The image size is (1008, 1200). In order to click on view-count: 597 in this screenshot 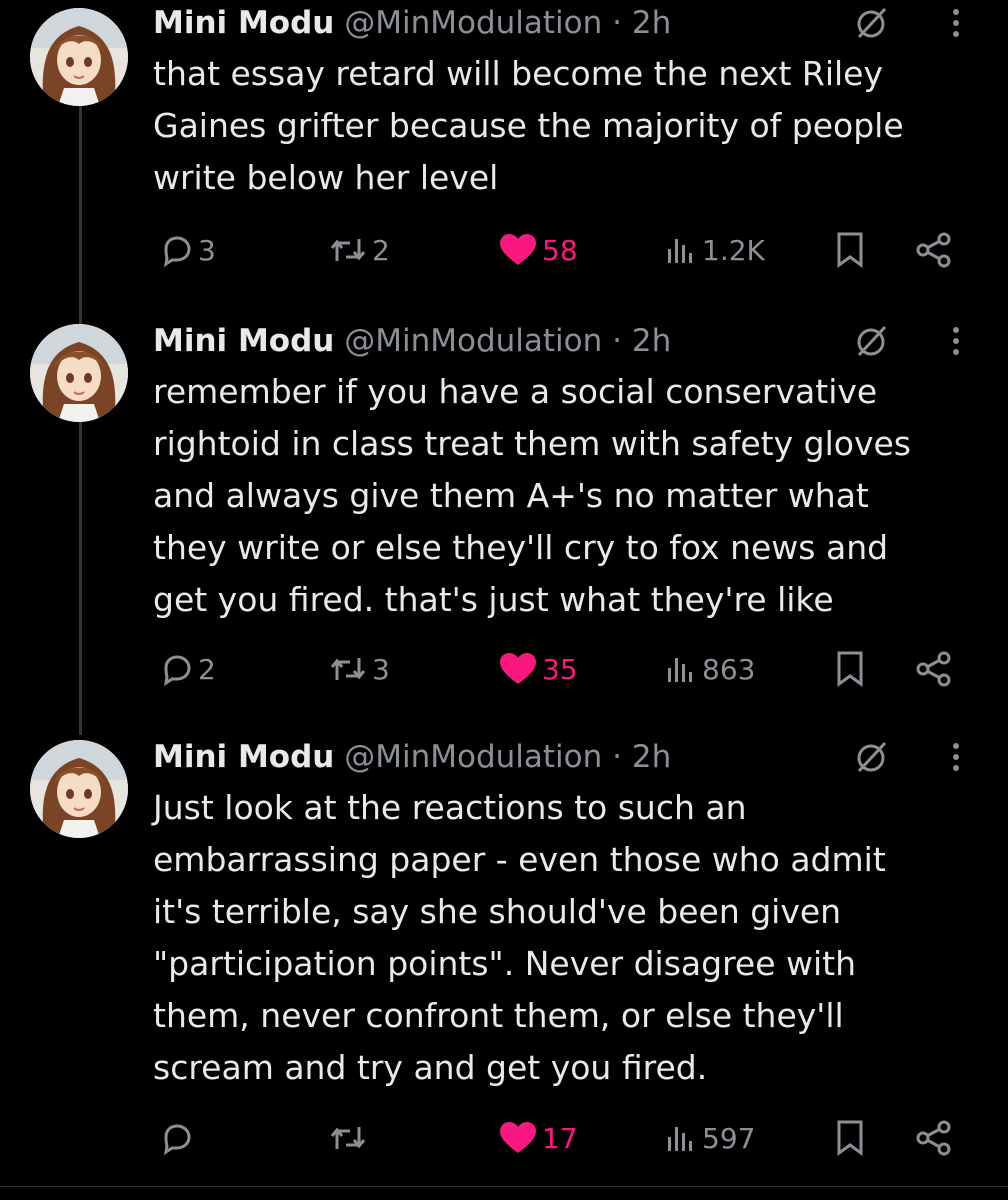, I will do `click(729, 1138)`.